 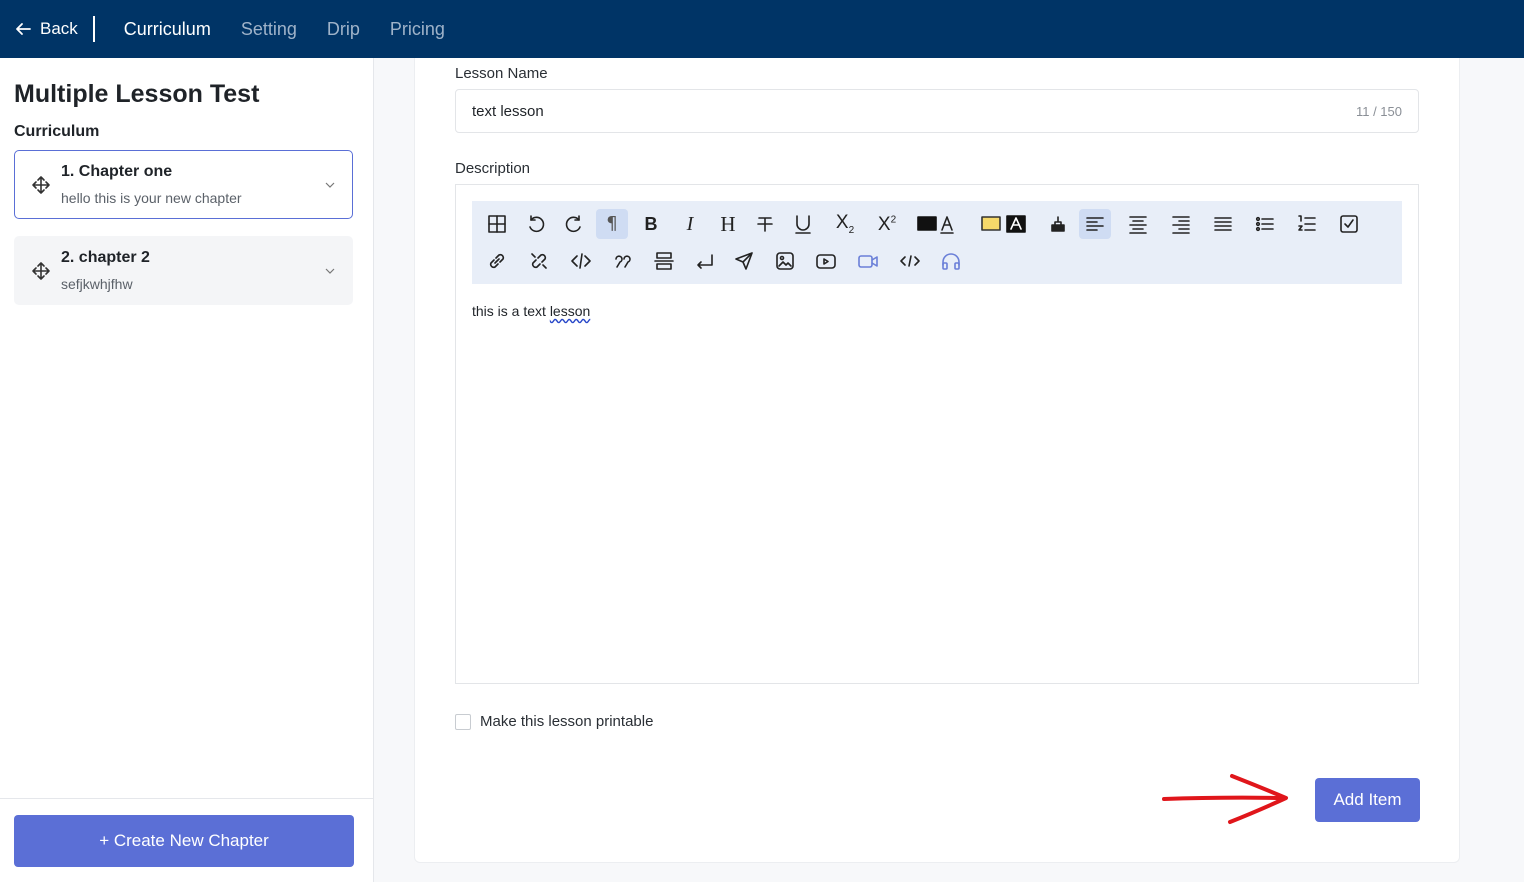 What do you see at coordinates (574, 224) in the screenshot?
I see `redo-icon` at bounding box center [574, 224].